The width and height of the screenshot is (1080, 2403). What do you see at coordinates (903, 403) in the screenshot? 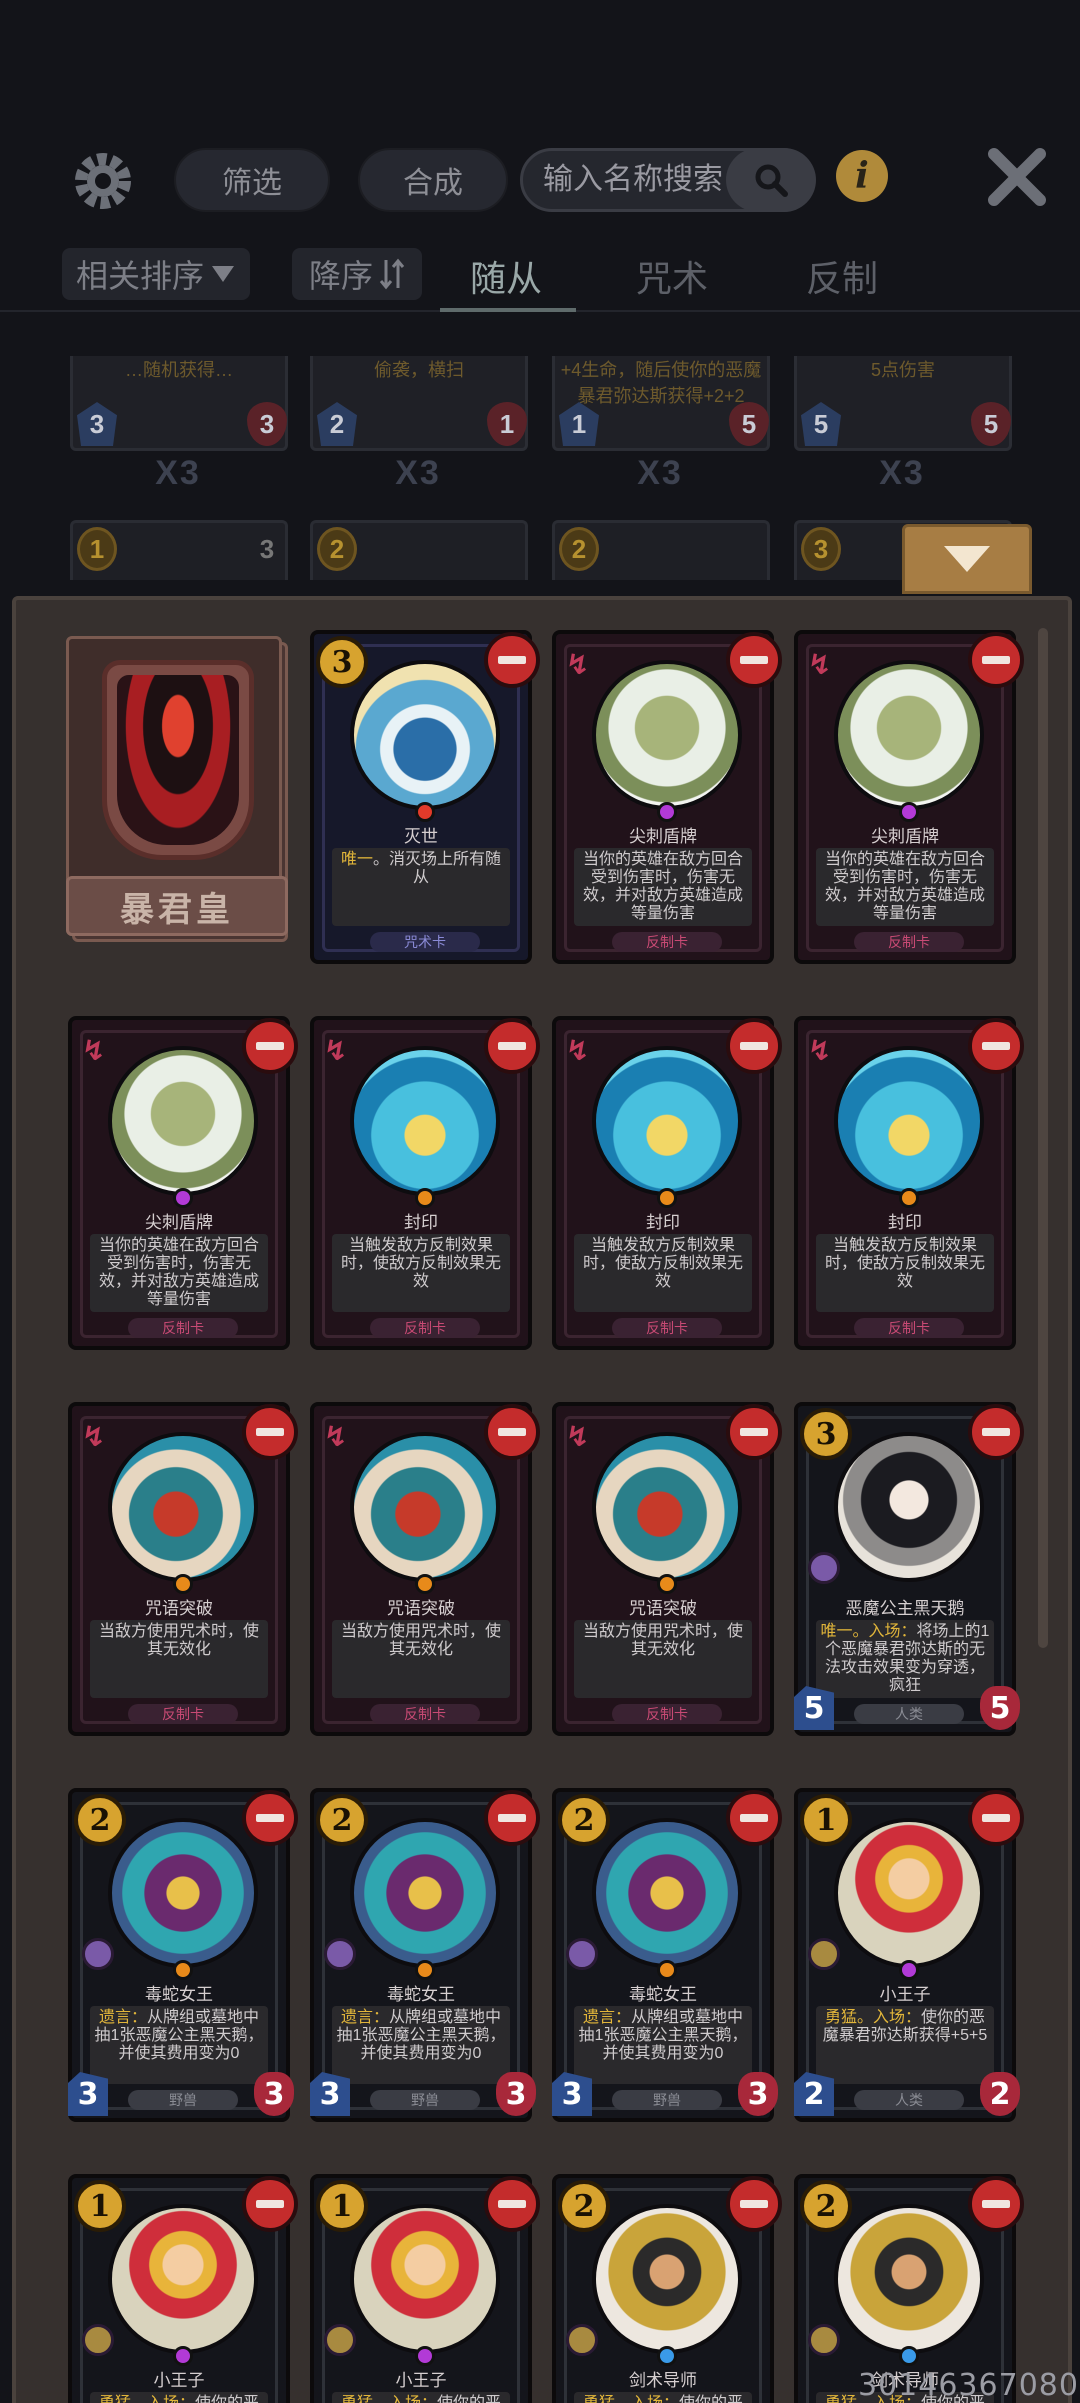
I see `collection-card: 5点伤害 5 5` at bounding box center [903, 403].